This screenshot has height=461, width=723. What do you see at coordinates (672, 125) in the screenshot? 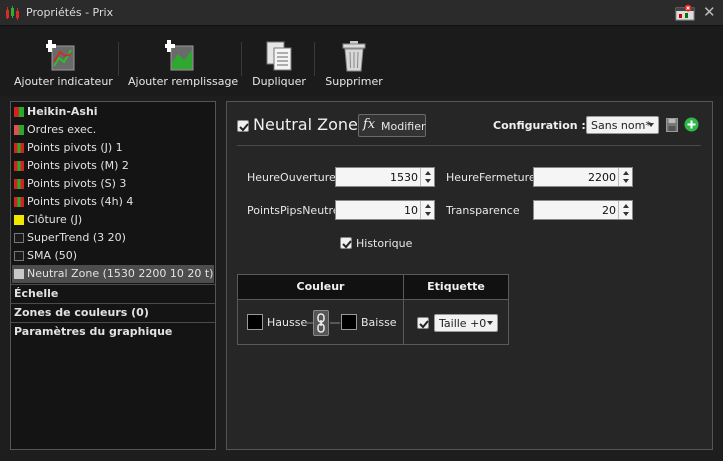
I see `save-icon` at bounding box center [672, 125].